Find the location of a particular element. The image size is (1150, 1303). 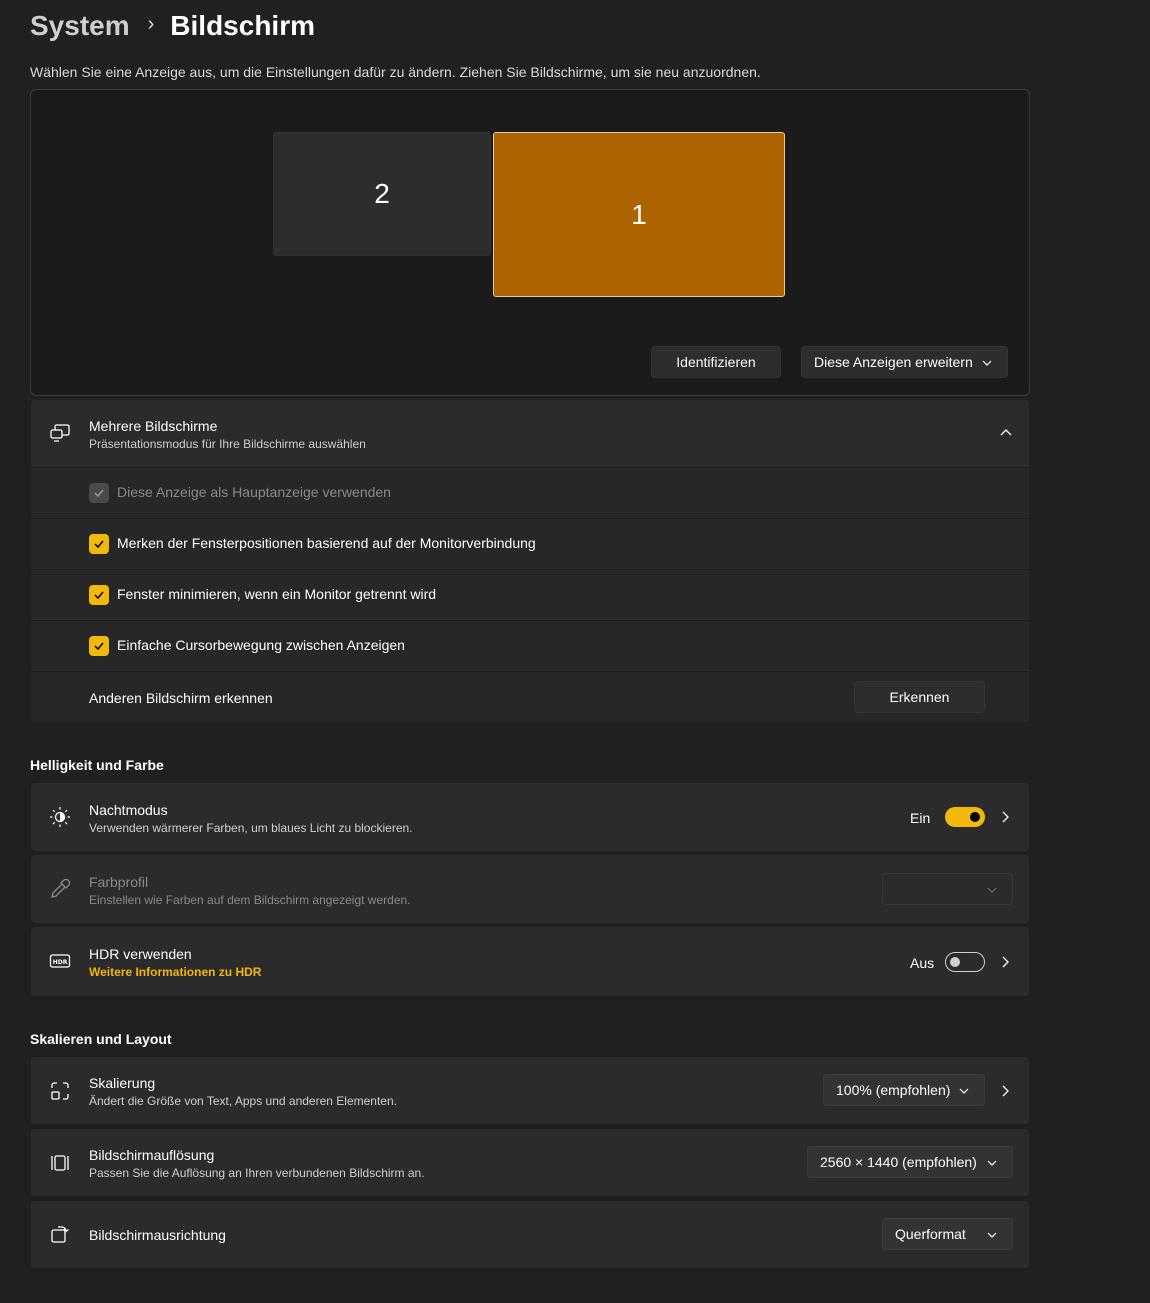

orientation-title: Bildschirmausrichtung is located at coordinates (157, 1235).